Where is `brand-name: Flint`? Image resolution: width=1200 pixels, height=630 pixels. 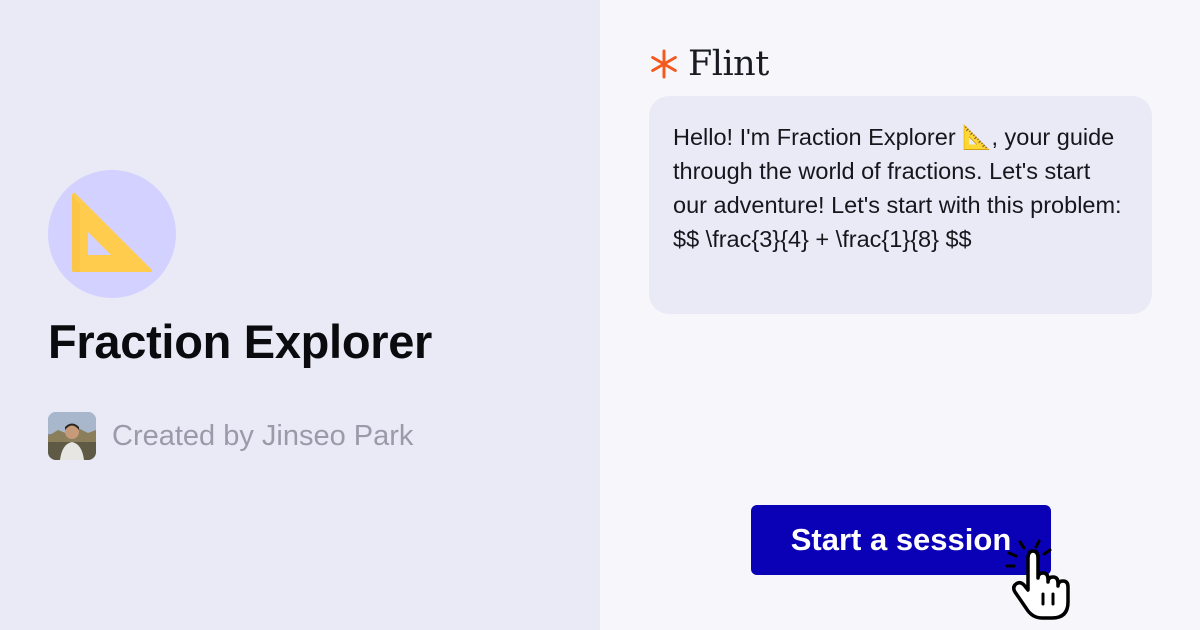
brand-name: Flint is located at coordinates (728, 64).